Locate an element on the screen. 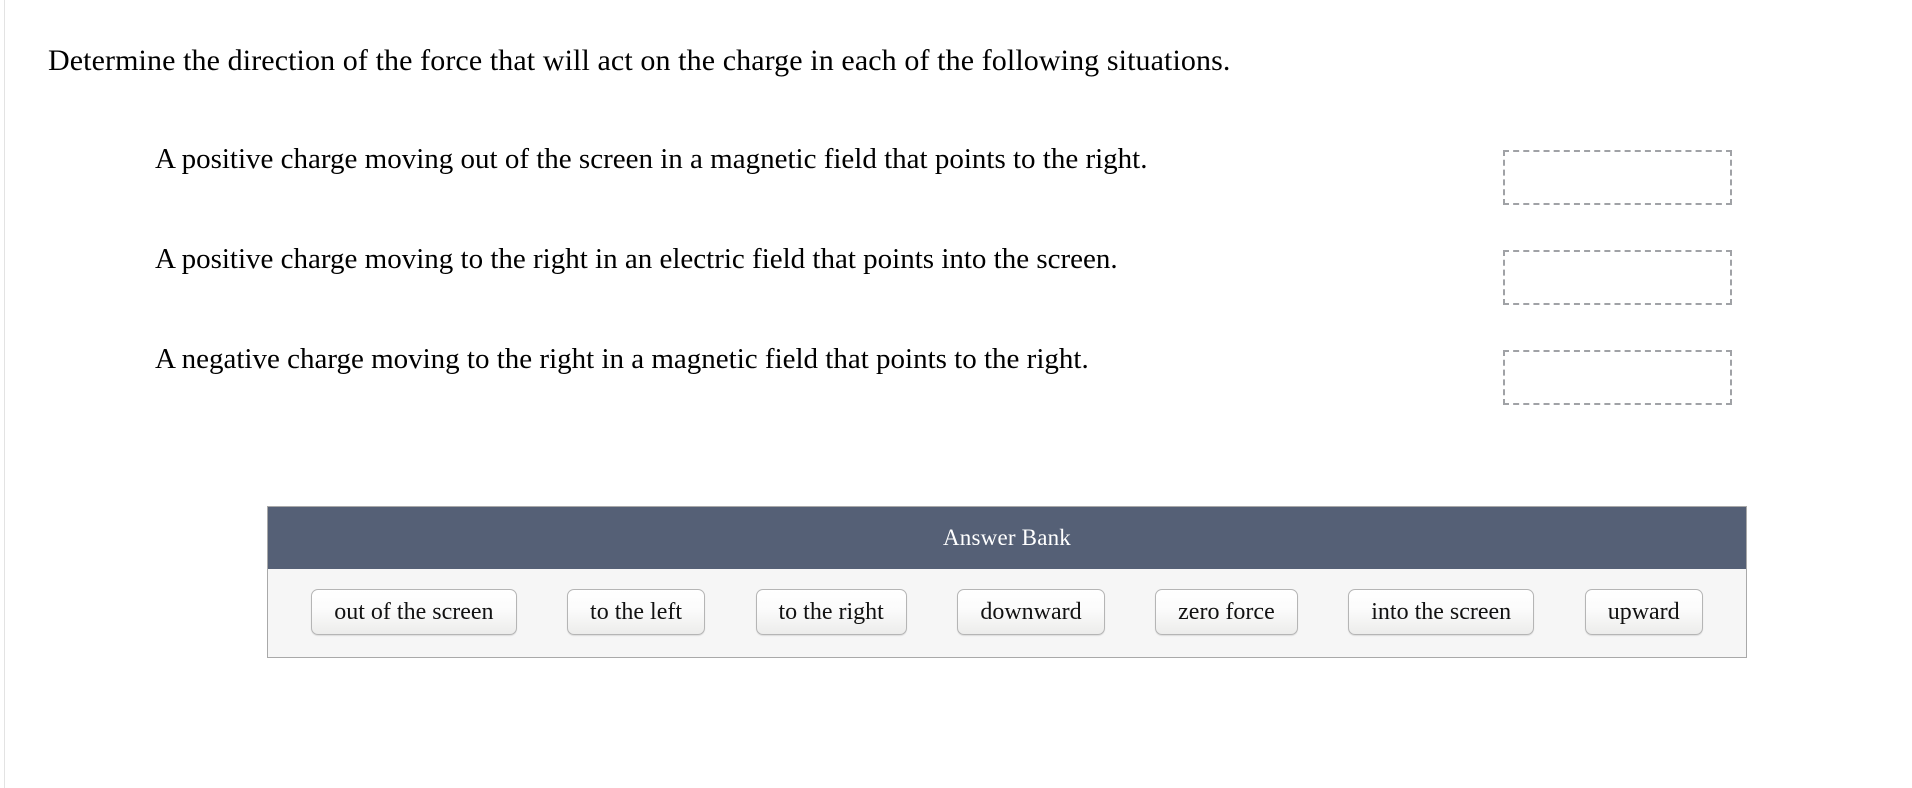 The height and width of the screenshot is (788, 1912). answer-chip-to-the-right: to the right is located at coordinates (831, 612).